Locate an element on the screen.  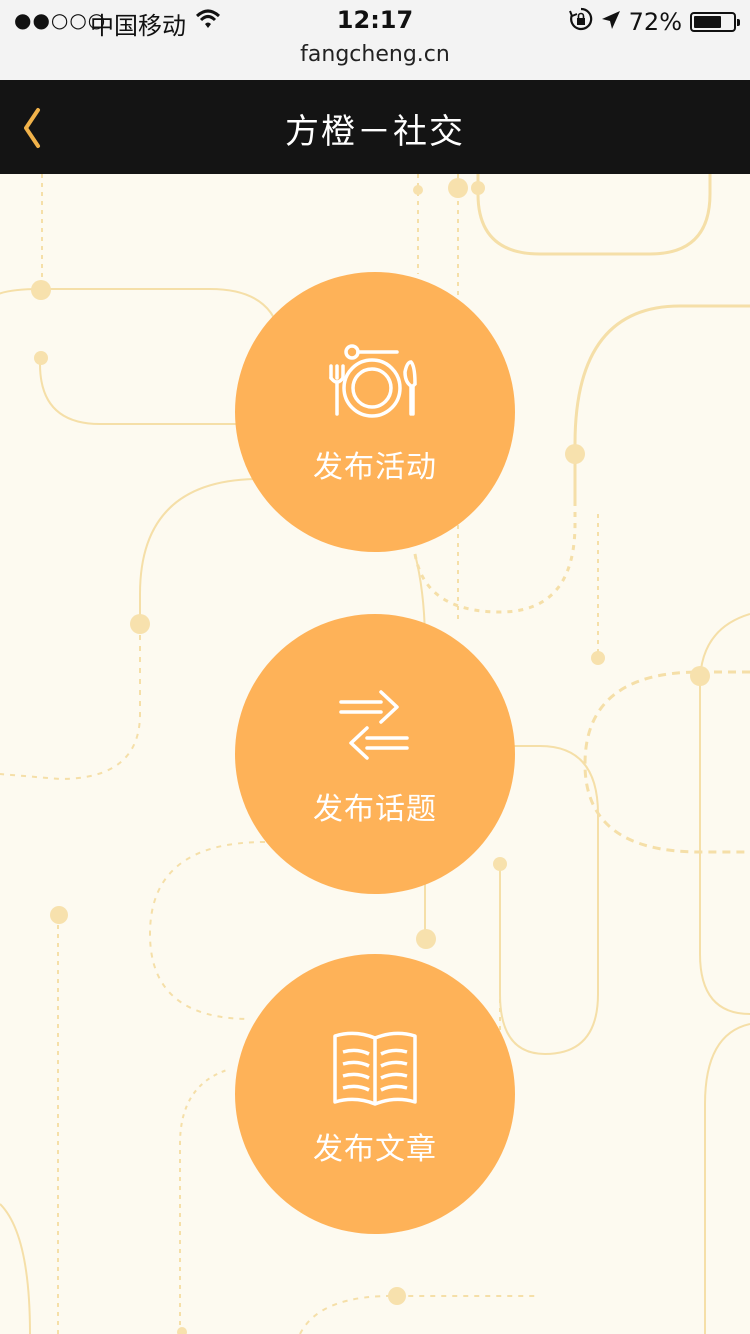
dining-plate-icon is located at coordinates (373, 381).